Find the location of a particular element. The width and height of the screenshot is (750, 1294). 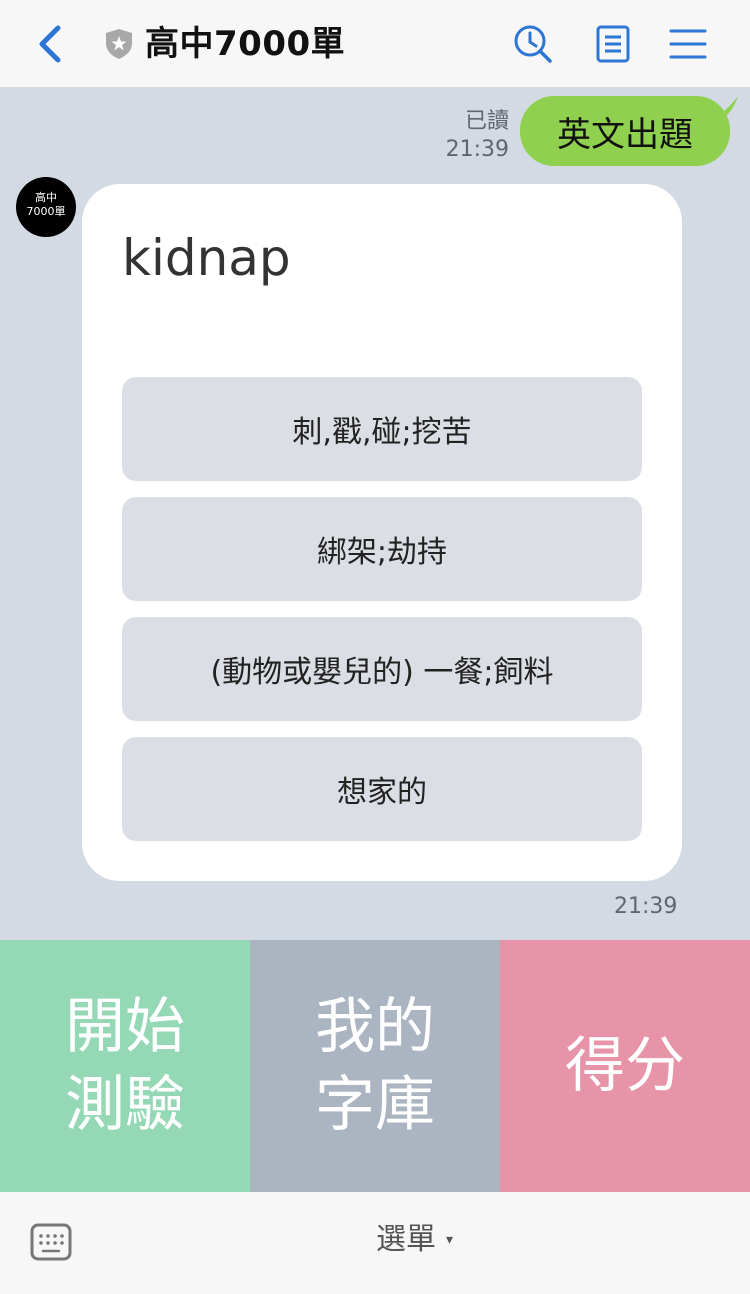

outgoing-message-time: 21:39 is located at coordinates (477, 149).